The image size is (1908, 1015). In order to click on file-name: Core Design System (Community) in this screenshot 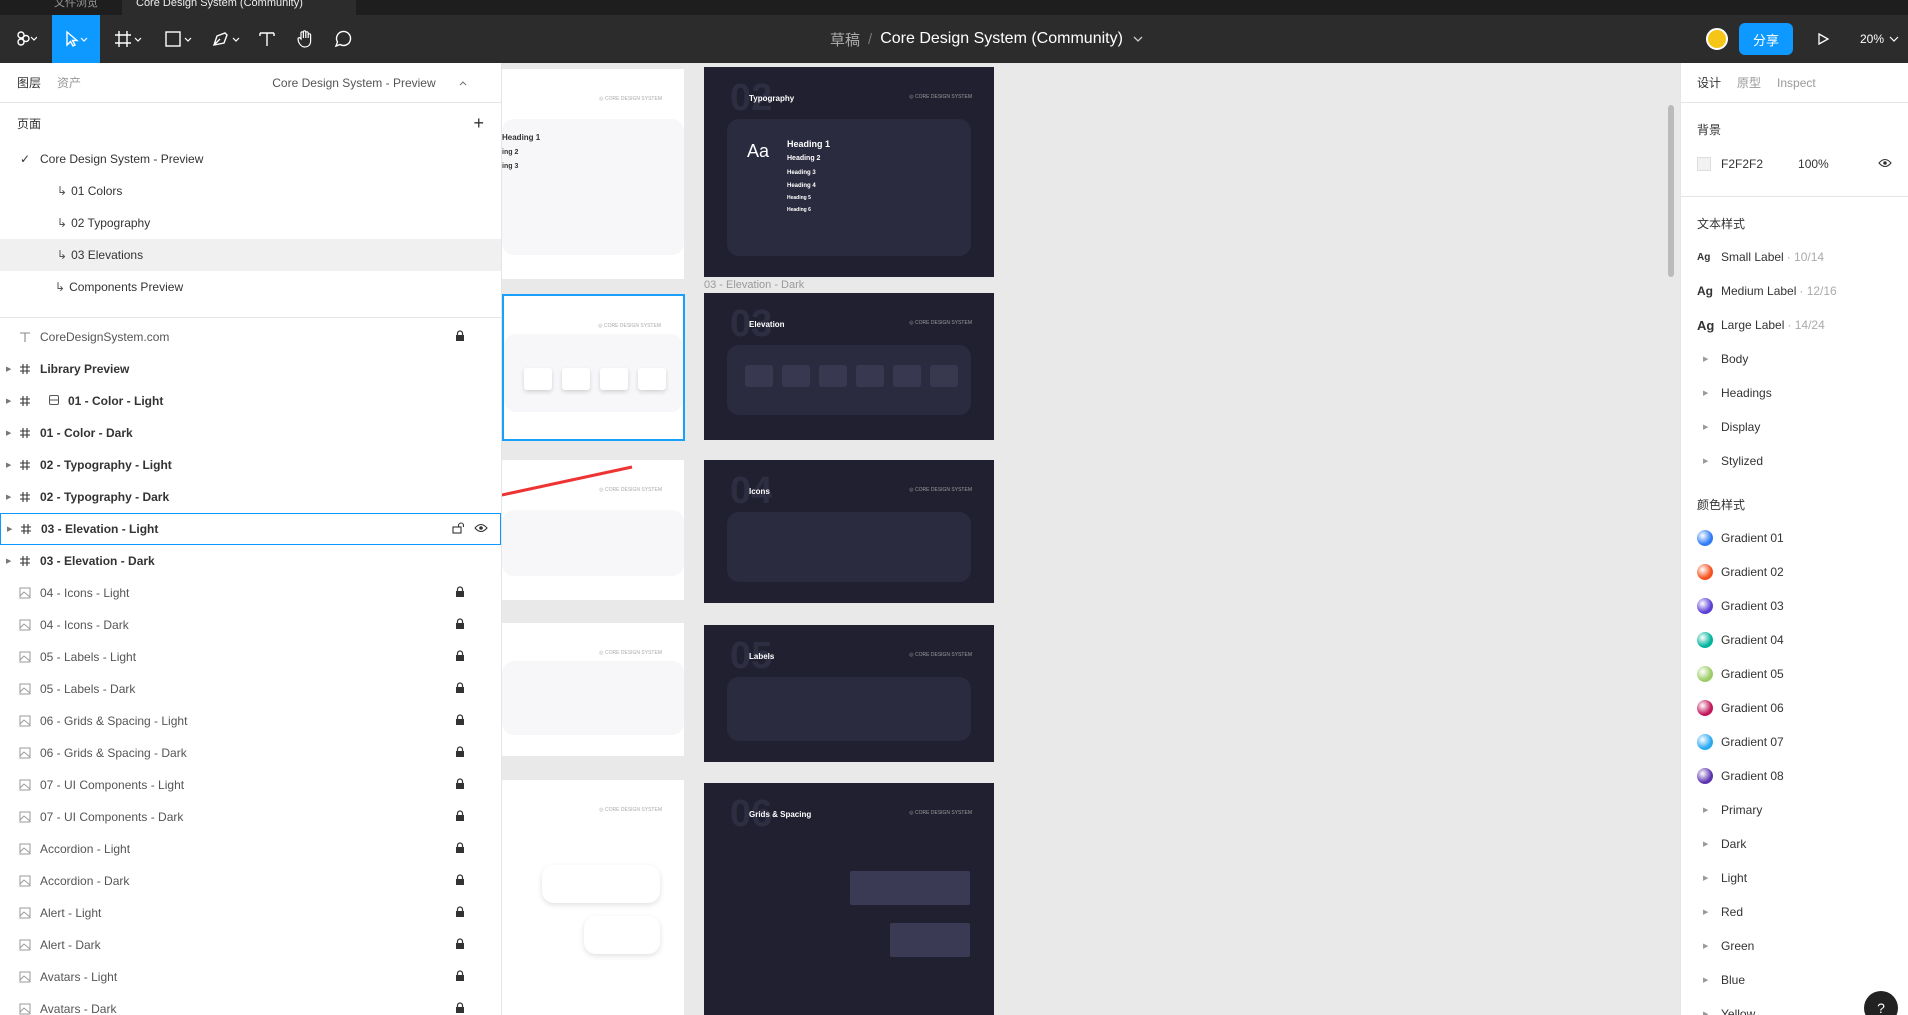, I will do `click(1001, 39)`.